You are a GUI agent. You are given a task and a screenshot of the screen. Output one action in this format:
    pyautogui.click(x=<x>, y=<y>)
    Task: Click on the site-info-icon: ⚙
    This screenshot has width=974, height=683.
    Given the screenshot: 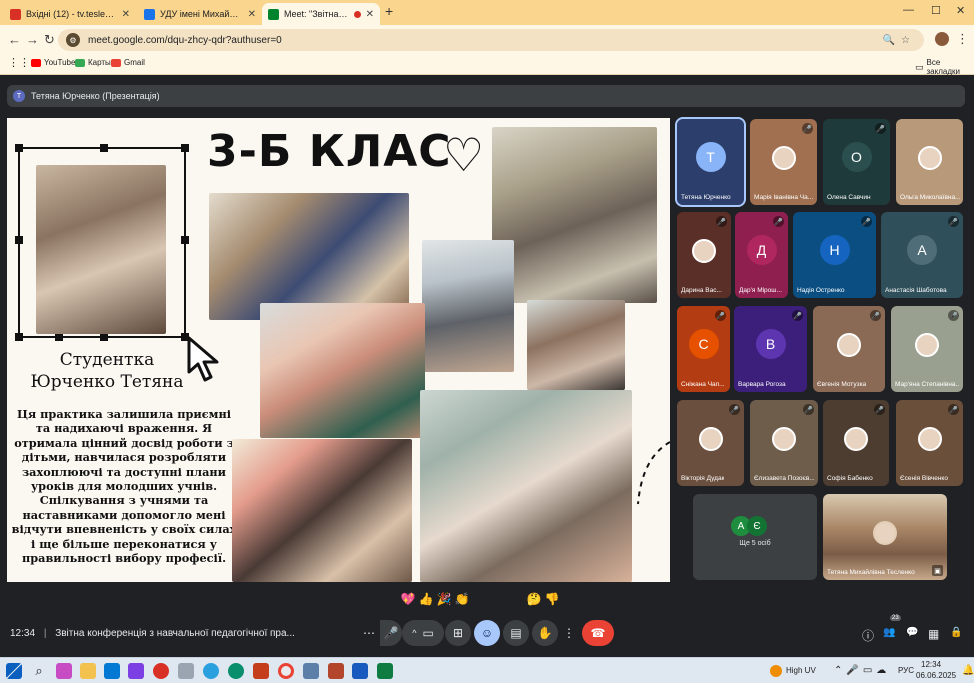 What is the action you would take?
    pyautogui.click(x=73, y=40)
    